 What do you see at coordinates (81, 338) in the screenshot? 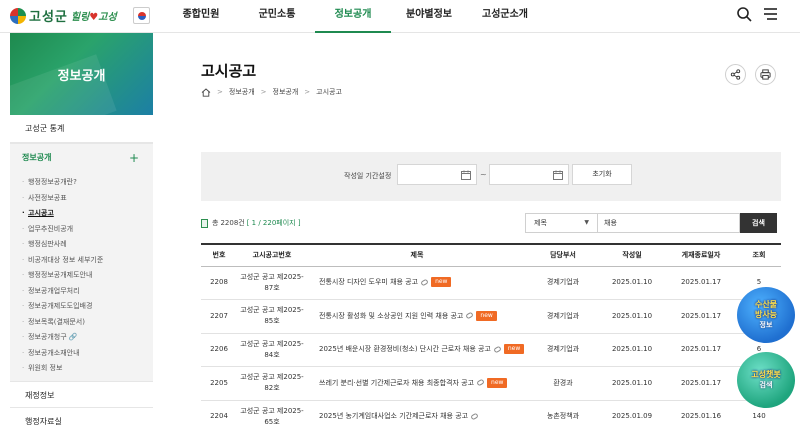
I see `sidebar-sub-item-external: 정보공개청구🔗` at bounding box center [81, 338].